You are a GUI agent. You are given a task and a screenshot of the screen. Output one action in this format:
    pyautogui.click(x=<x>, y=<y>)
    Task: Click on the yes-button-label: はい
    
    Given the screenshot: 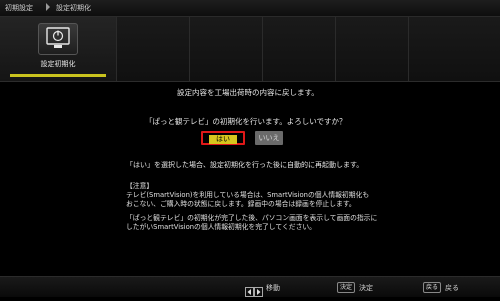 What is the action you would take?
    pyautogui.click(x=223, y=139)
    